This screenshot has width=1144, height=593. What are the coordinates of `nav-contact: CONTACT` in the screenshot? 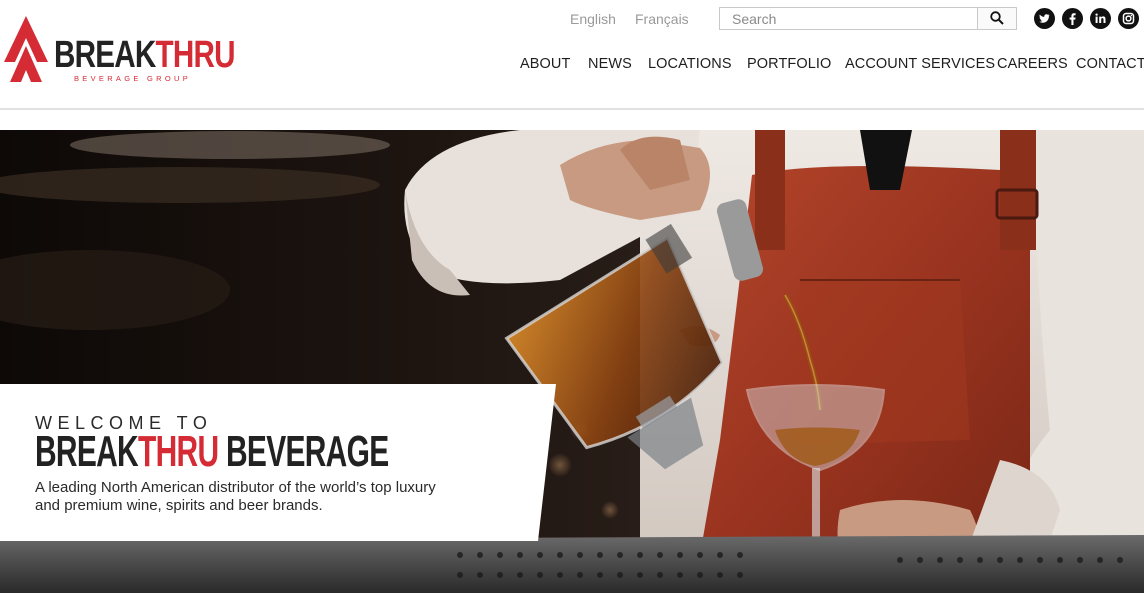 It's located at (1110, 64).